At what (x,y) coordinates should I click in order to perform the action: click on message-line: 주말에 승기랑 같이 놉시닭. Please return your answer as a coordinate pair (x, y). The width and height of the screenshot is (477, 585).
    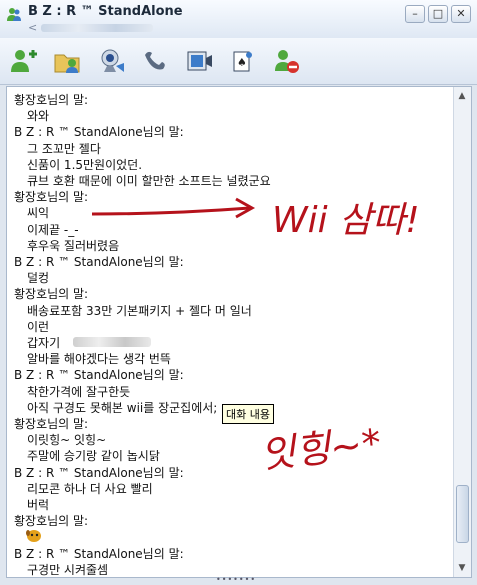
    Looking at the image, I should click on (93, 456).